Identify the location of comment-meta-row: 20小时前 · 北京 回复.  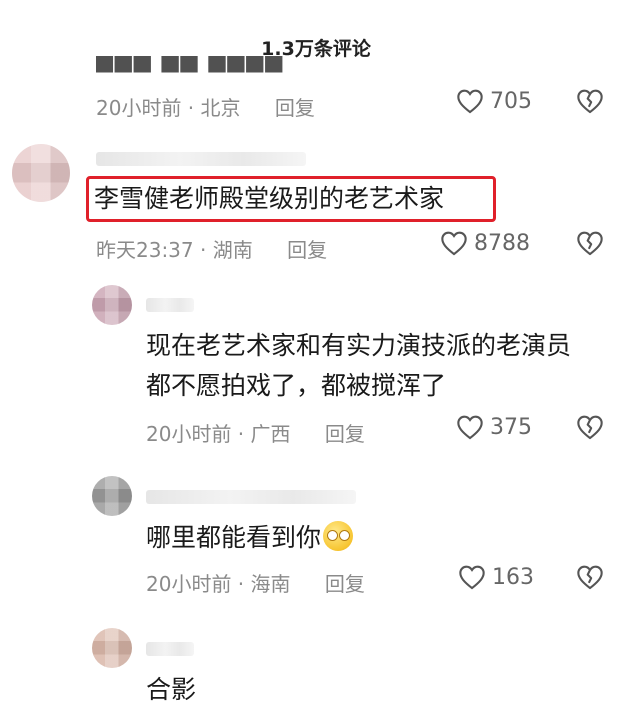
(205, 106).